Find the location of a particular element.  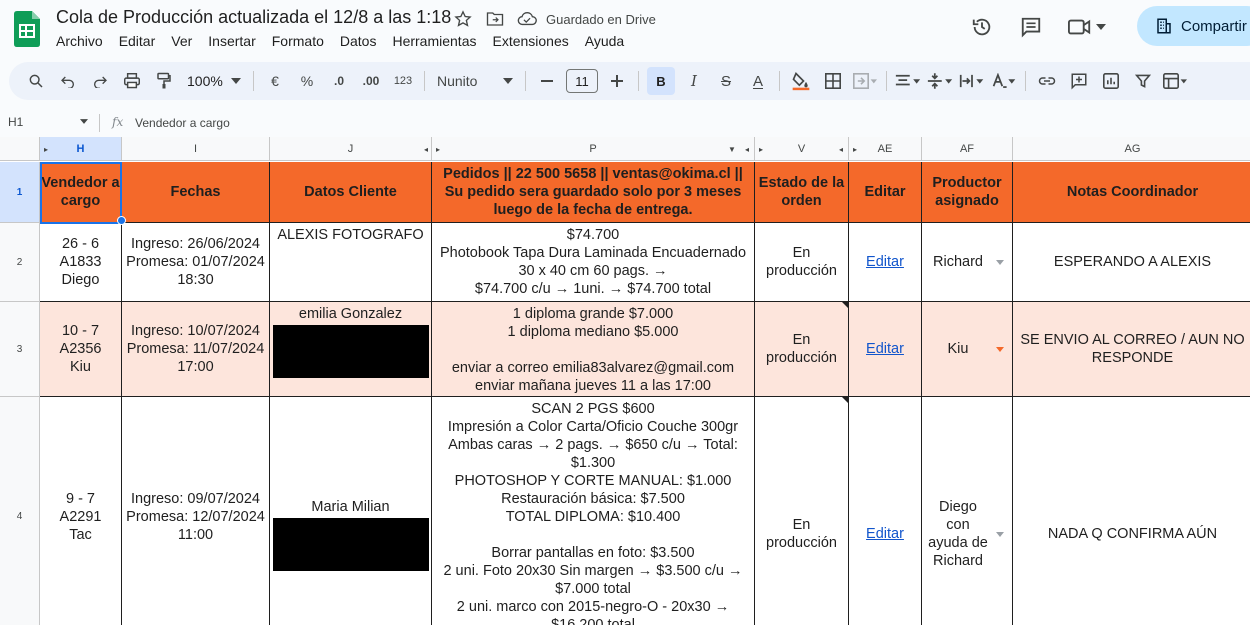

cloud-saved-icon is located at coordinates (527, 19).